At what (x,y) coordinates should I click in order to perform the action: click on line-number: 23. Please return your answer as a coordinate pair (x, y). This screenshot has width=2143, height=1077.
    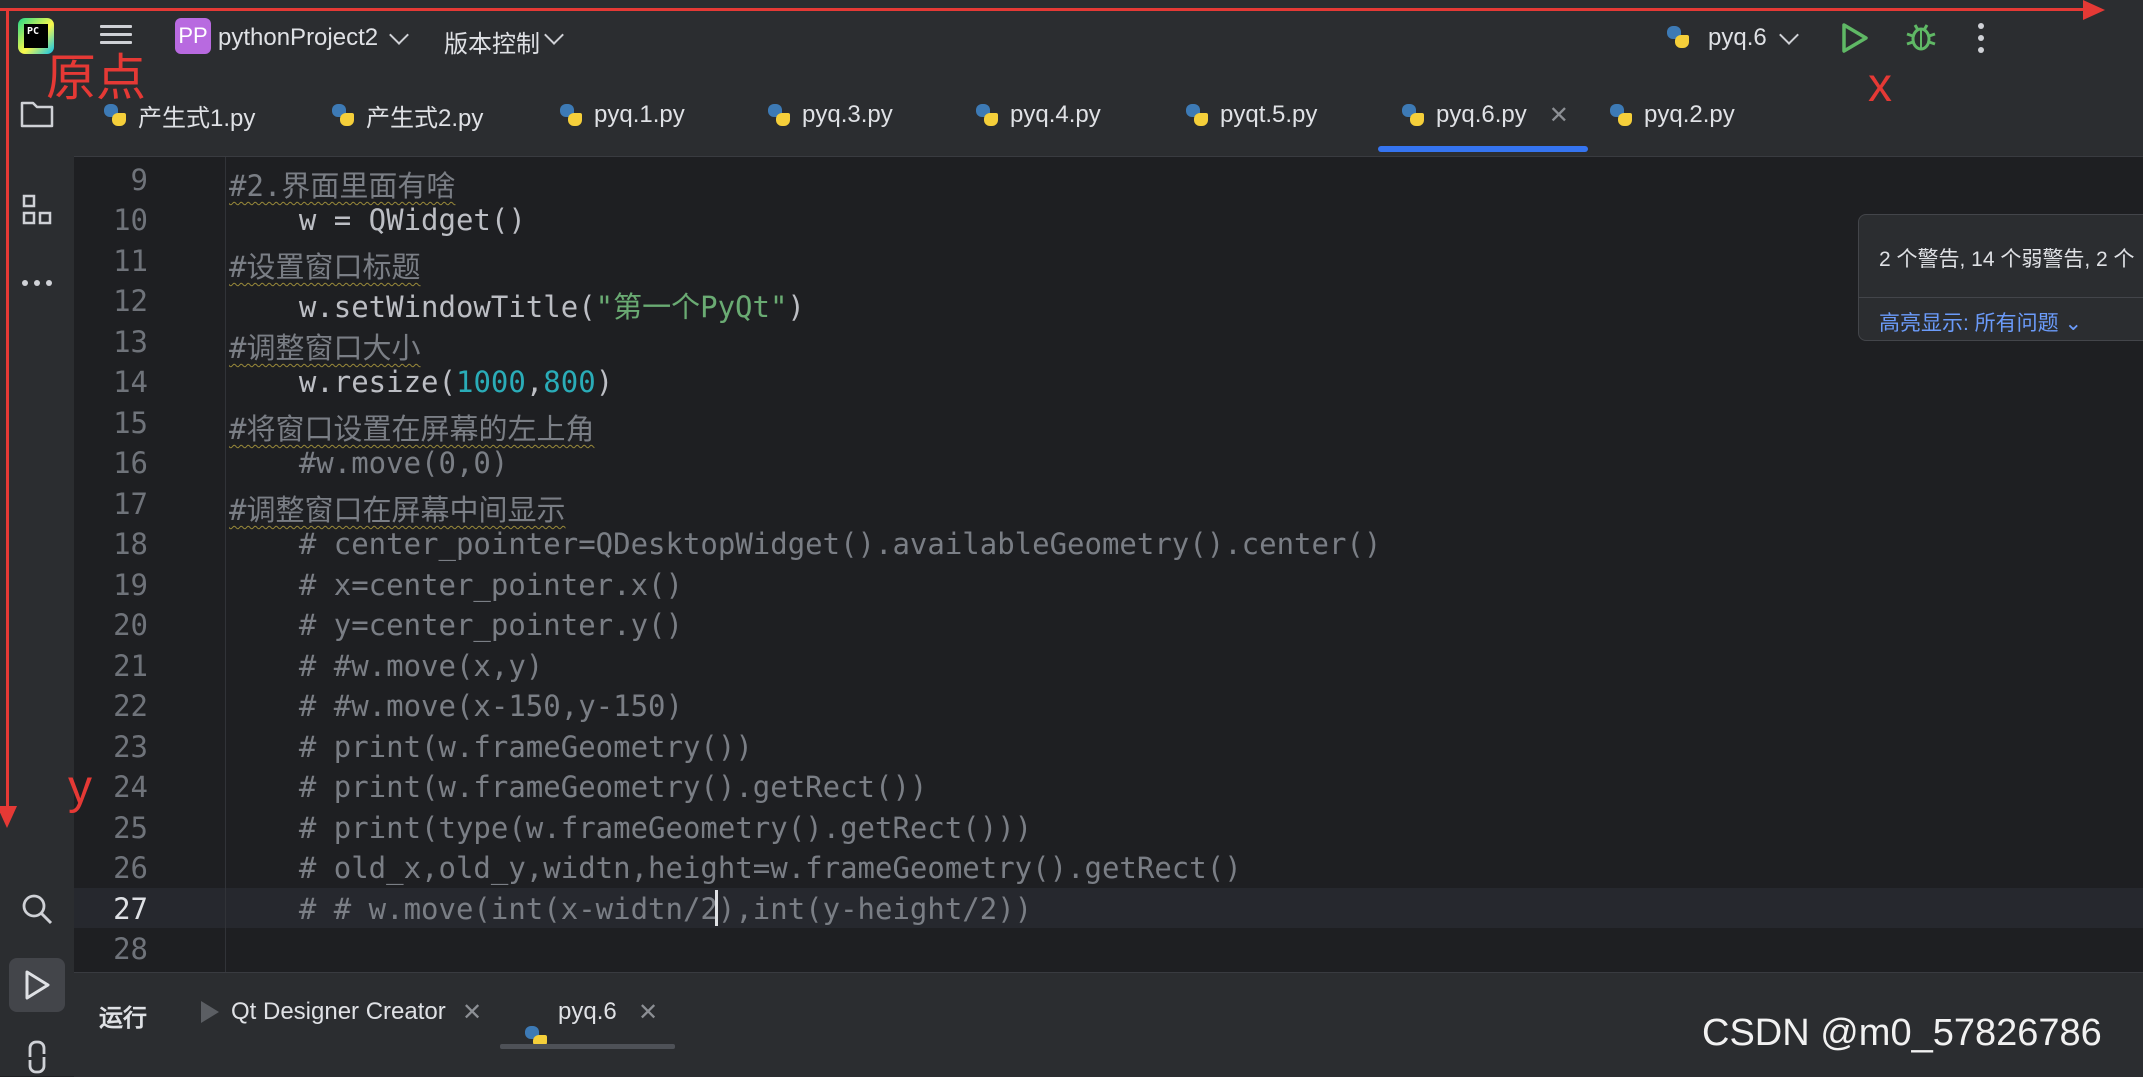
    Looking at the image, I should click on (130, 747).